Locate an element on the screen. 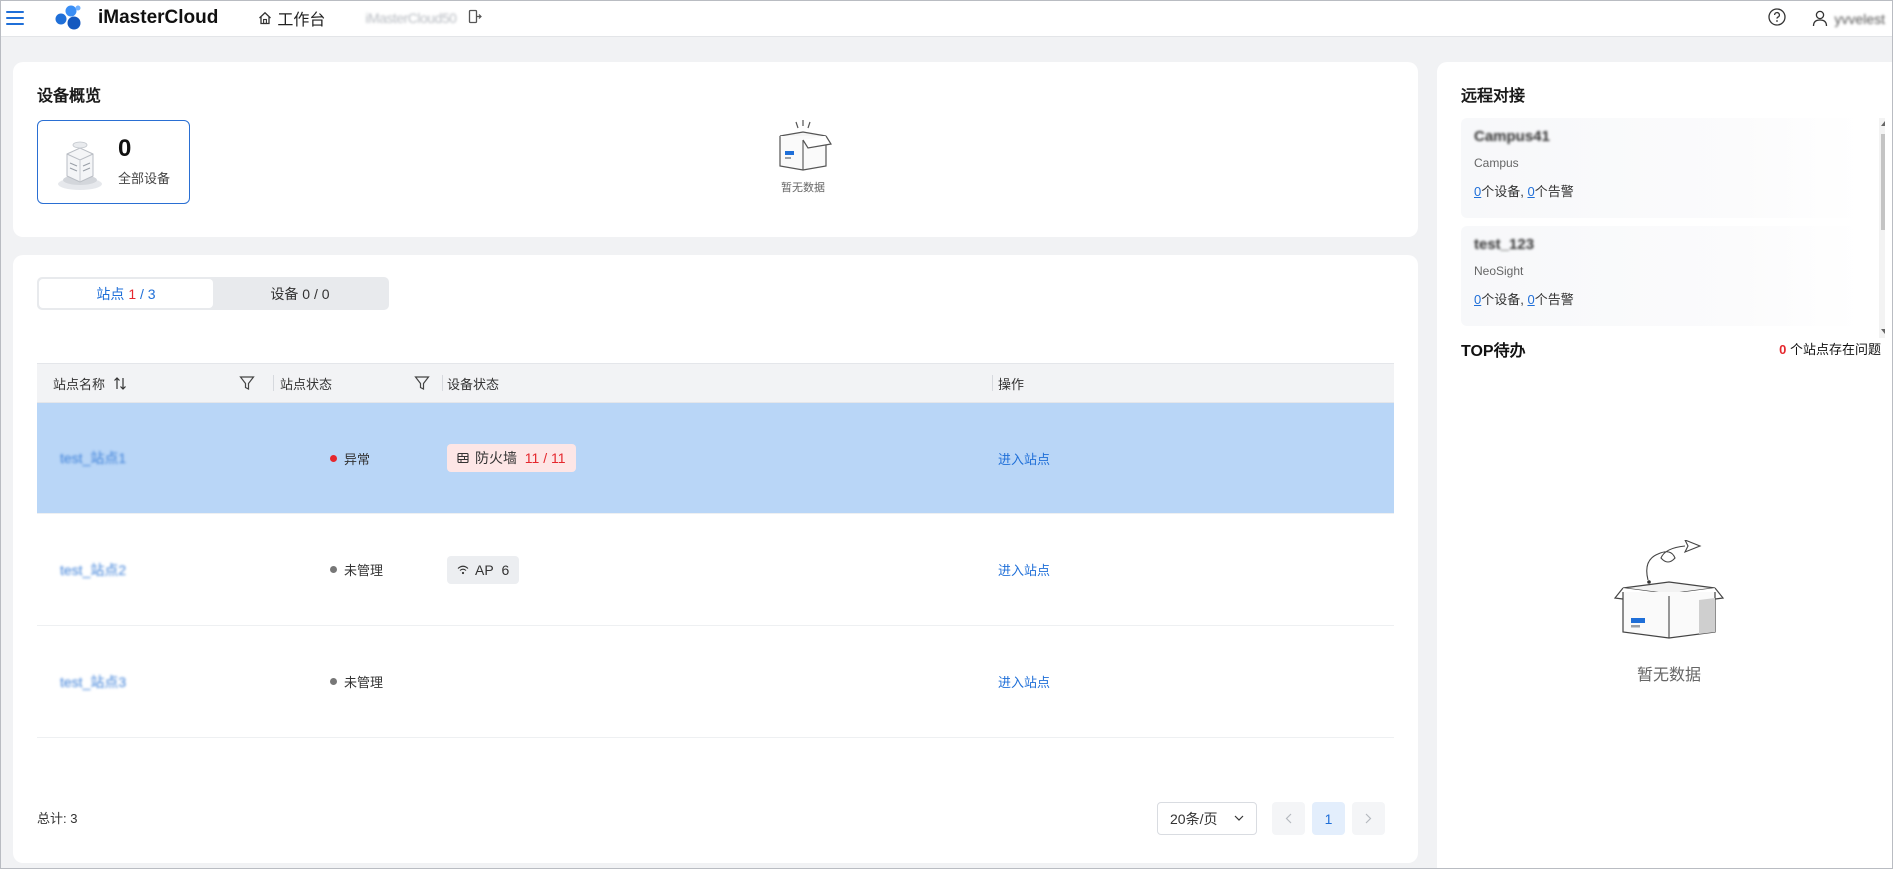 Image resolution: width=1893 pixels, height=869 pixels. tag-count: 6 is located at coordinates (505, 569).